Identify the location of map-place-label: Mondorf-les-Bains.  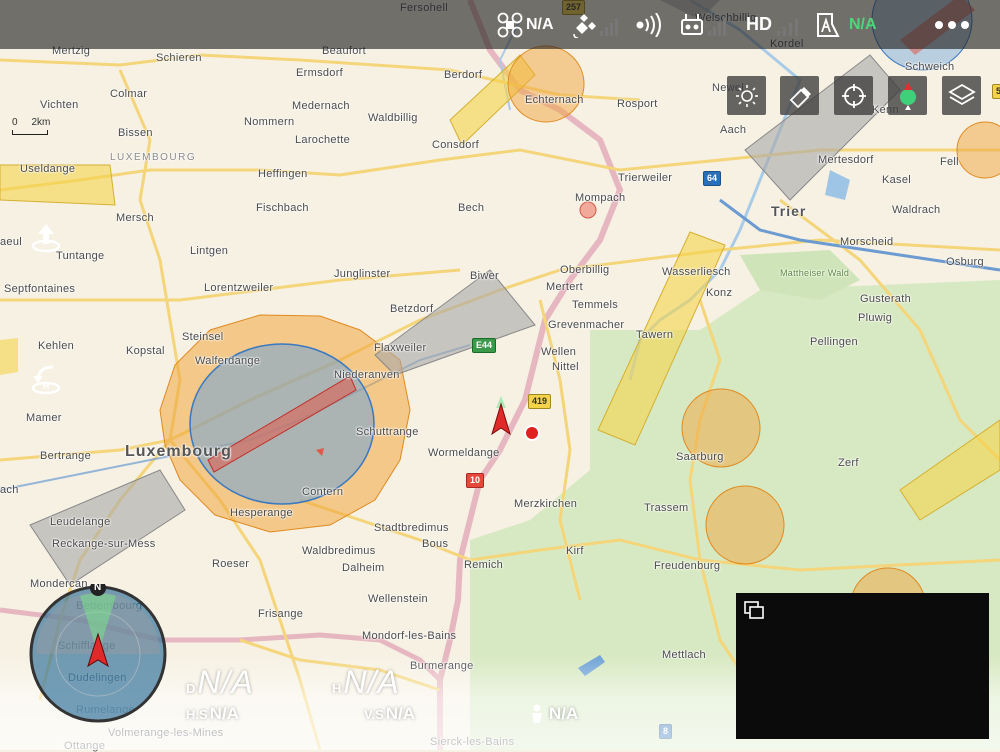
(409, 636).